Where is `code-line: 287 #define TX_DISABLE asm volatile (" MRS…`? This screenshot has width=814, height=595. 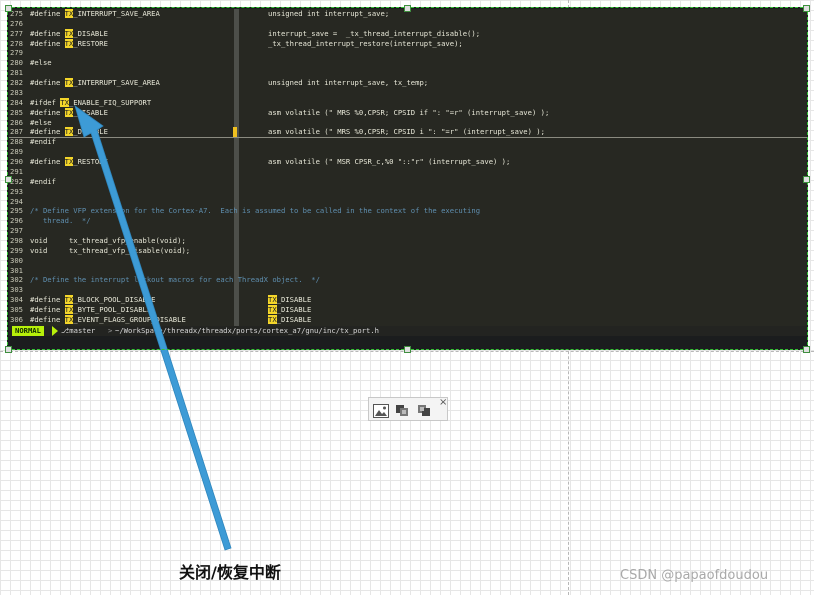
code-line: 287 #define TX_DISABLE asm volatile (" MRS… is located at coordinates (408, 132).